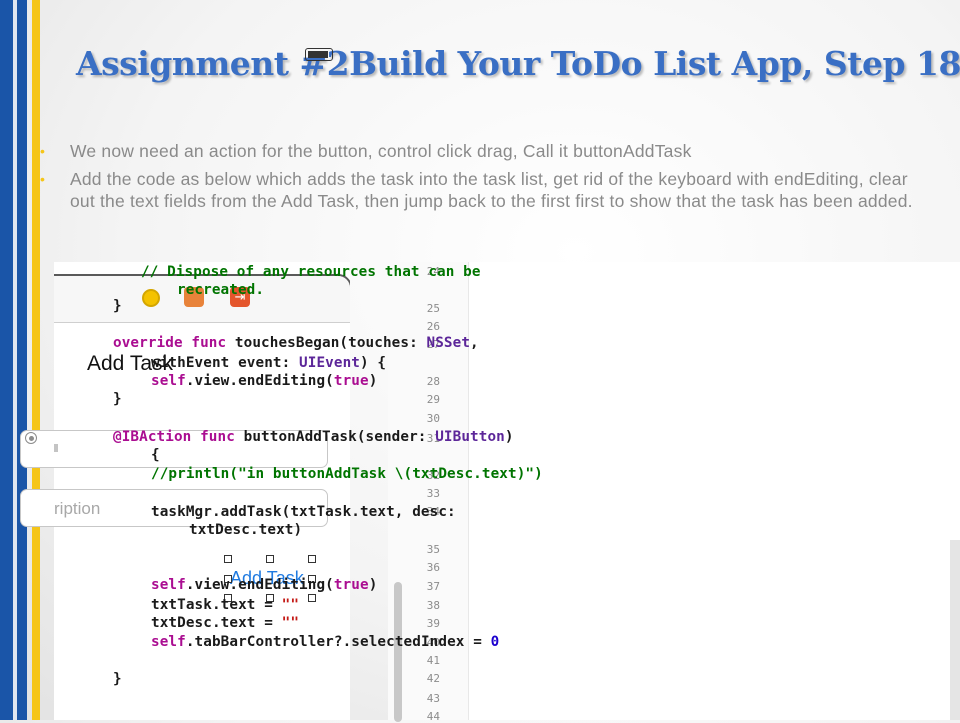  What do you see at coordinates (329, 363) in the screenshot?
I see `code-type: UIEvent` at bounding box center [329, 363].